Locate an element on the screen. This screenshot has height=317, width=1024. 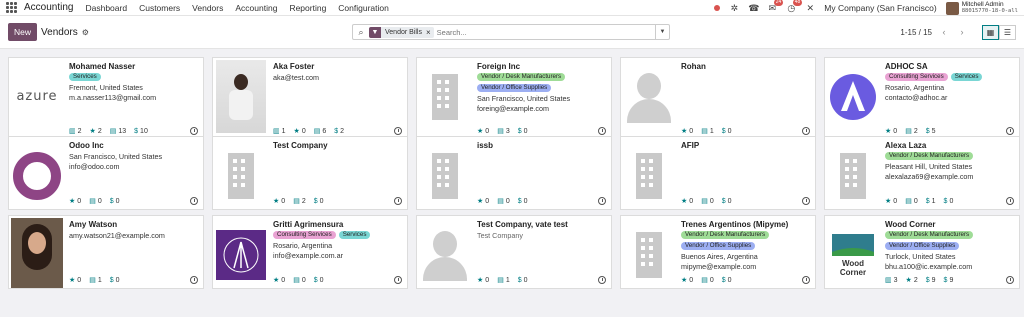
vendor-card: Rohan ★ 0 ▤ 1 $0 is located at coordinates (718, 98).